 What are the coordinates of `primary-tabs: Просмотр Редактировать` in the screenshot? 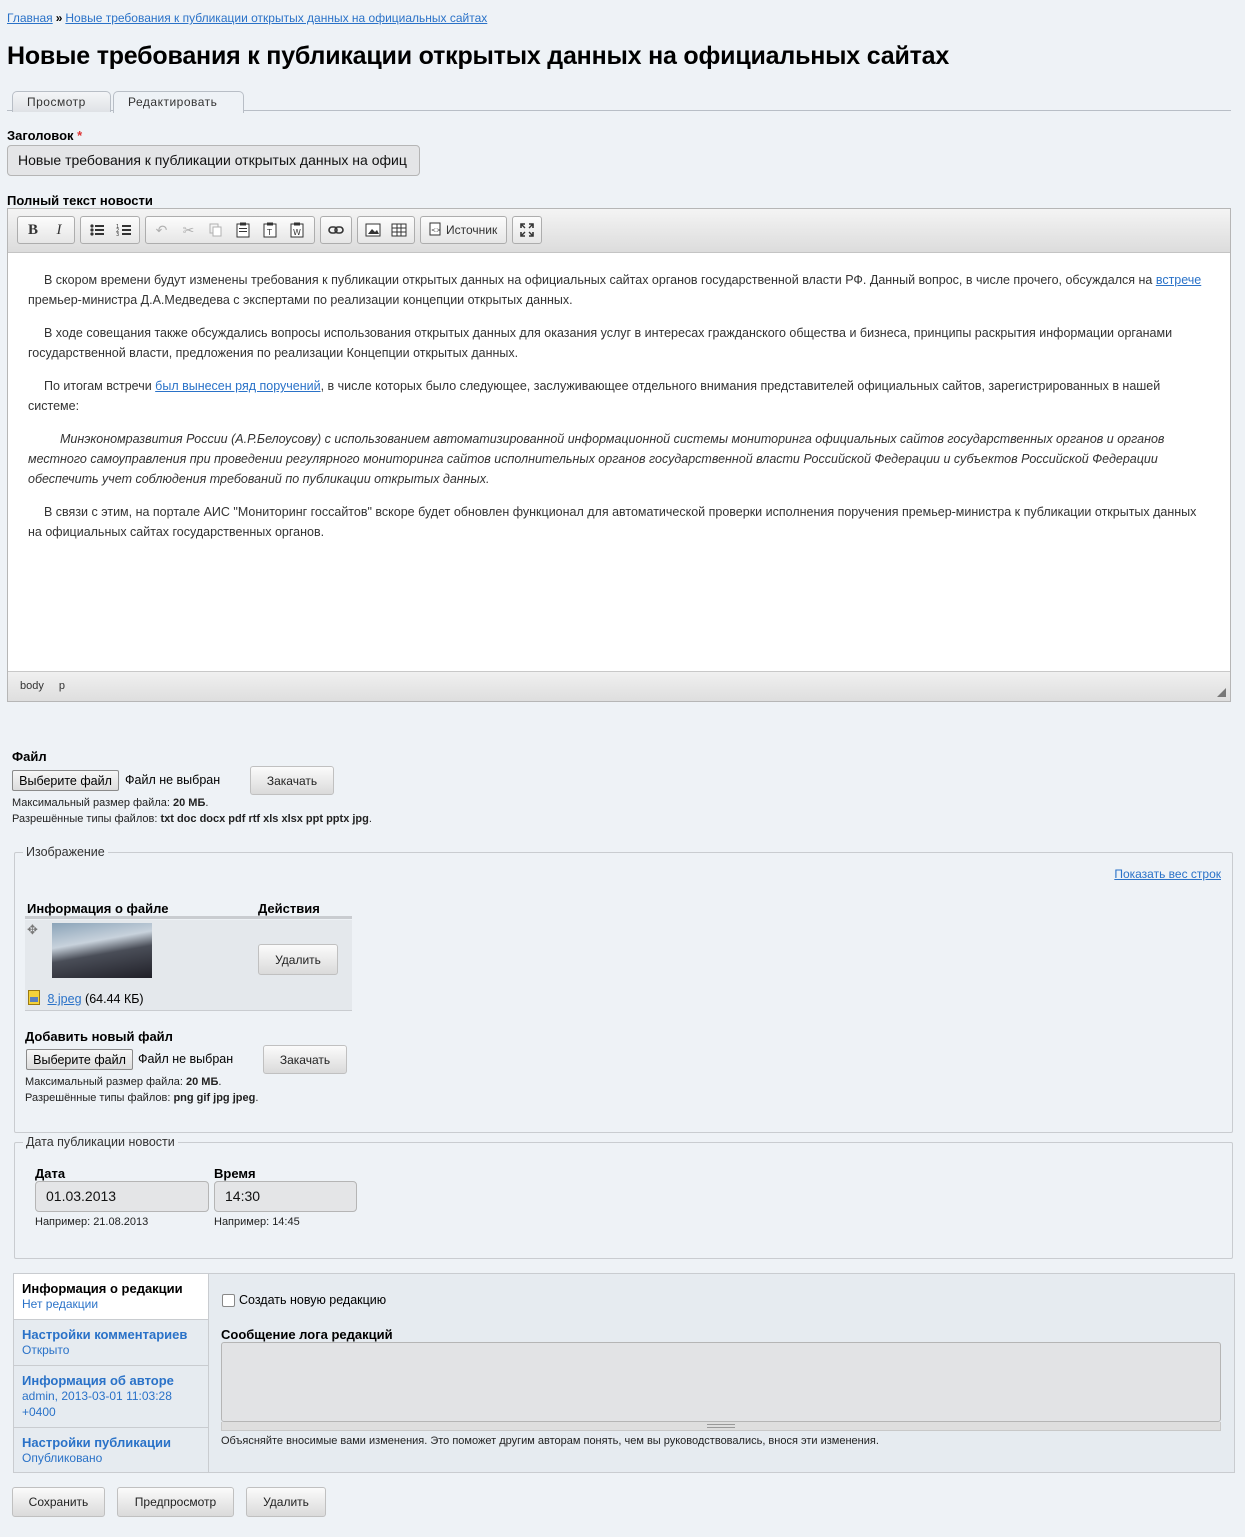 It's located at (619, 101).